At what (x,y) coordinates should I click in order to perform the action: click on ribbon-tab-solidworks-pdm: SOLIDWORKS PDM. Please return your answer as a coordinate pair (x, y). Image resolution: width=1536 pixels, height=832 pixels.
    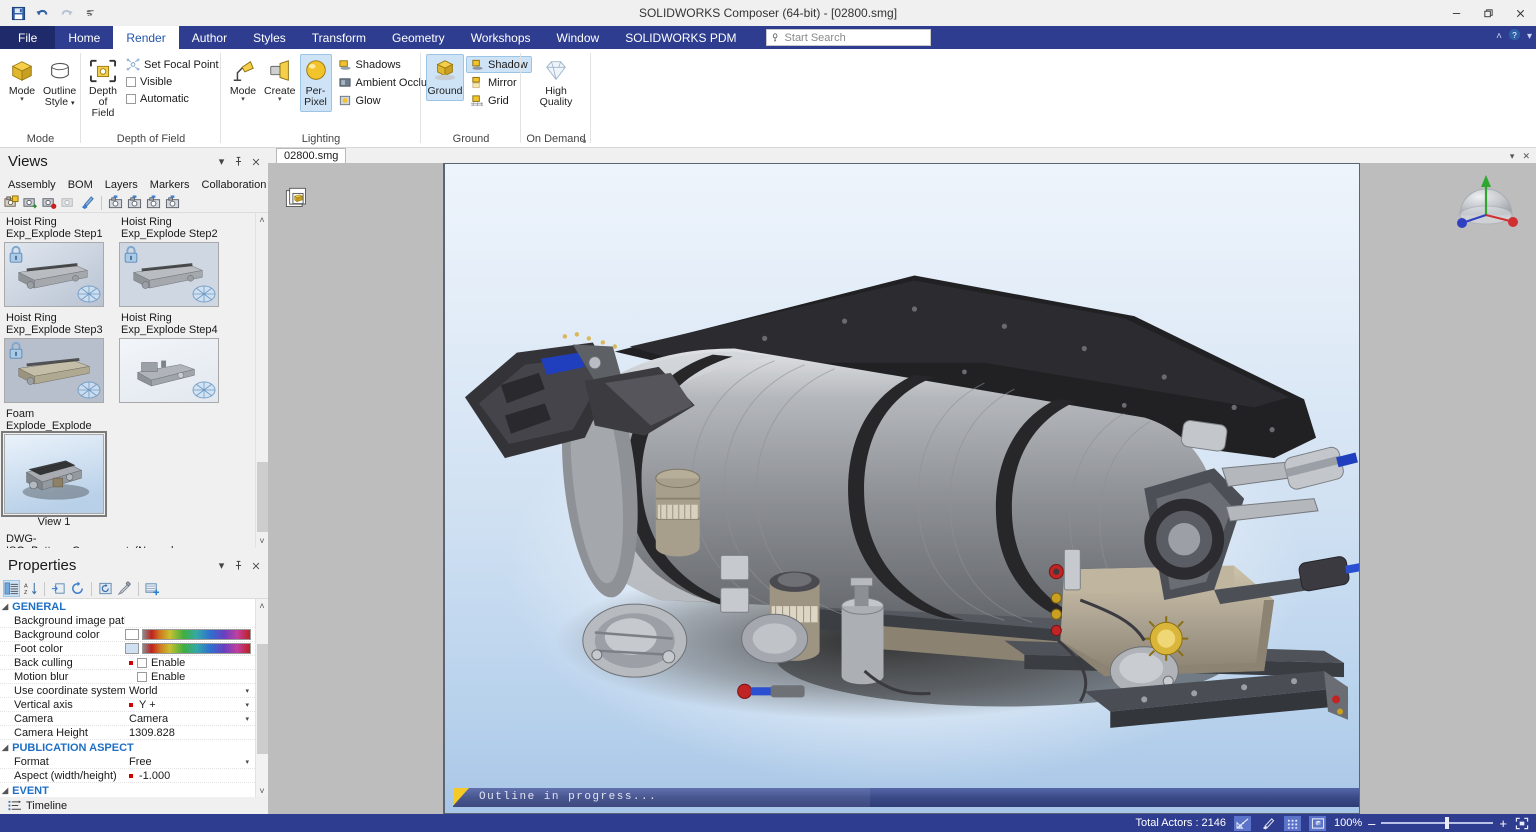
    Looking at the image, I should click on (680, 37).